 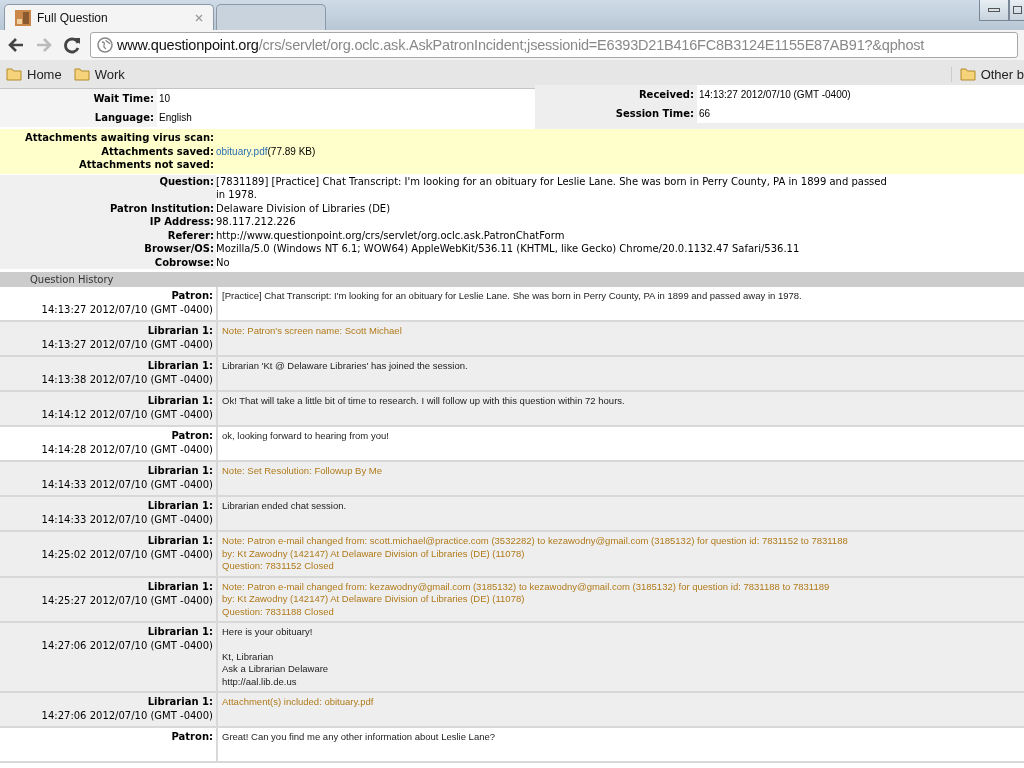 What do you see at coordinates (127, 415) in the screenshot?
I see `timestamp: 14:14:12 2012/07/10 (GMT -0400)` at bounding box center [127, 415].